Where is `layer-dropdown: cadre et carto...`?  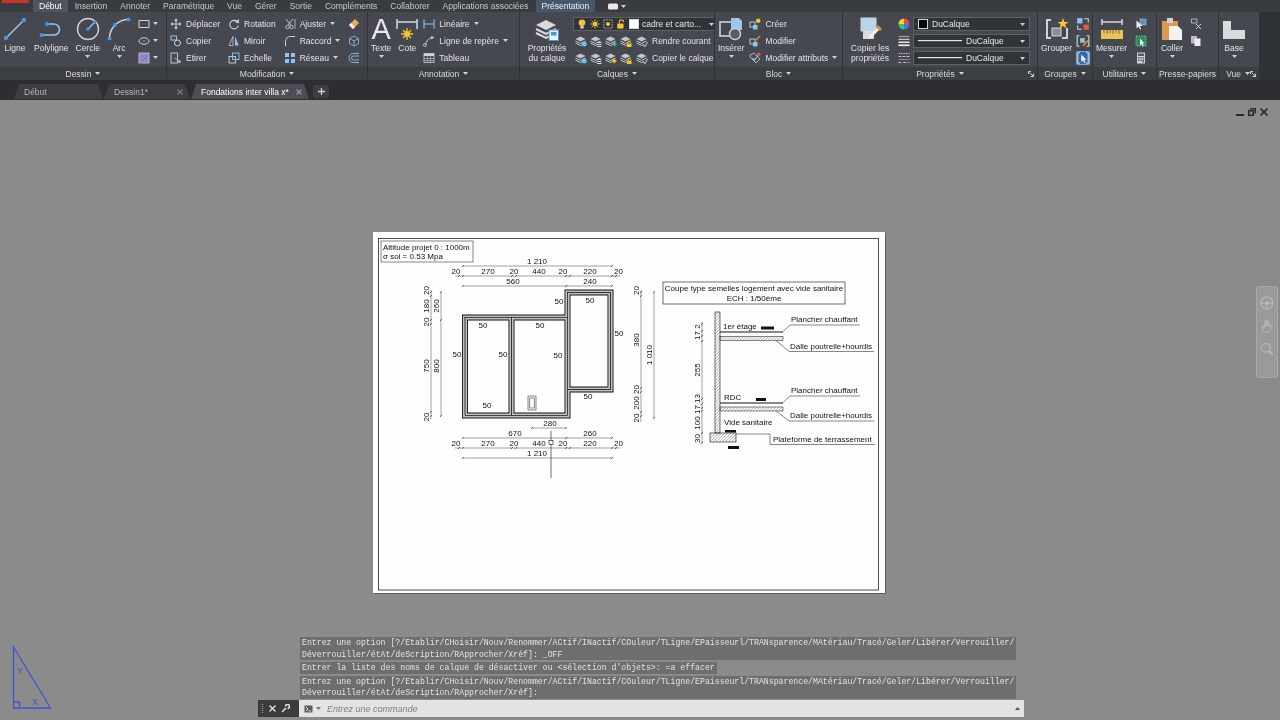 layer-dropdown: cadre et carto... is located at coordinates (643, 24).